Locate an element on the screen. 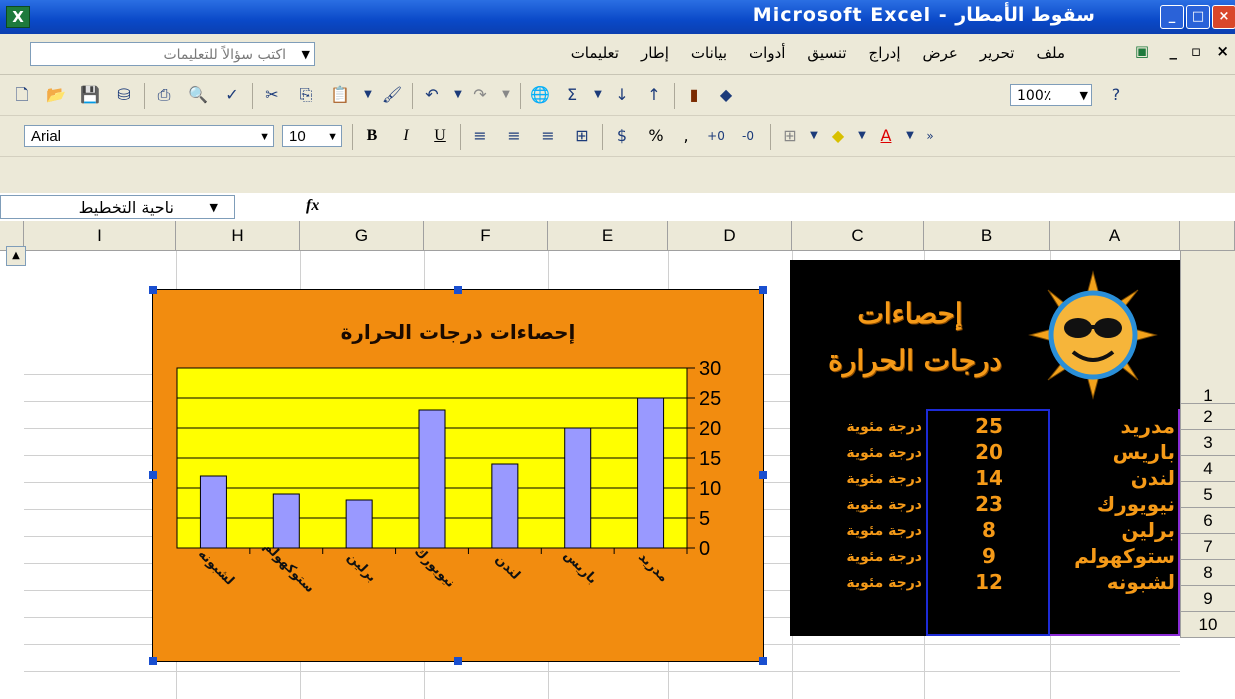 The height and width of the screenshot is (699, 1235). row-header-5: 5 is located at coordinates (1207, 495).